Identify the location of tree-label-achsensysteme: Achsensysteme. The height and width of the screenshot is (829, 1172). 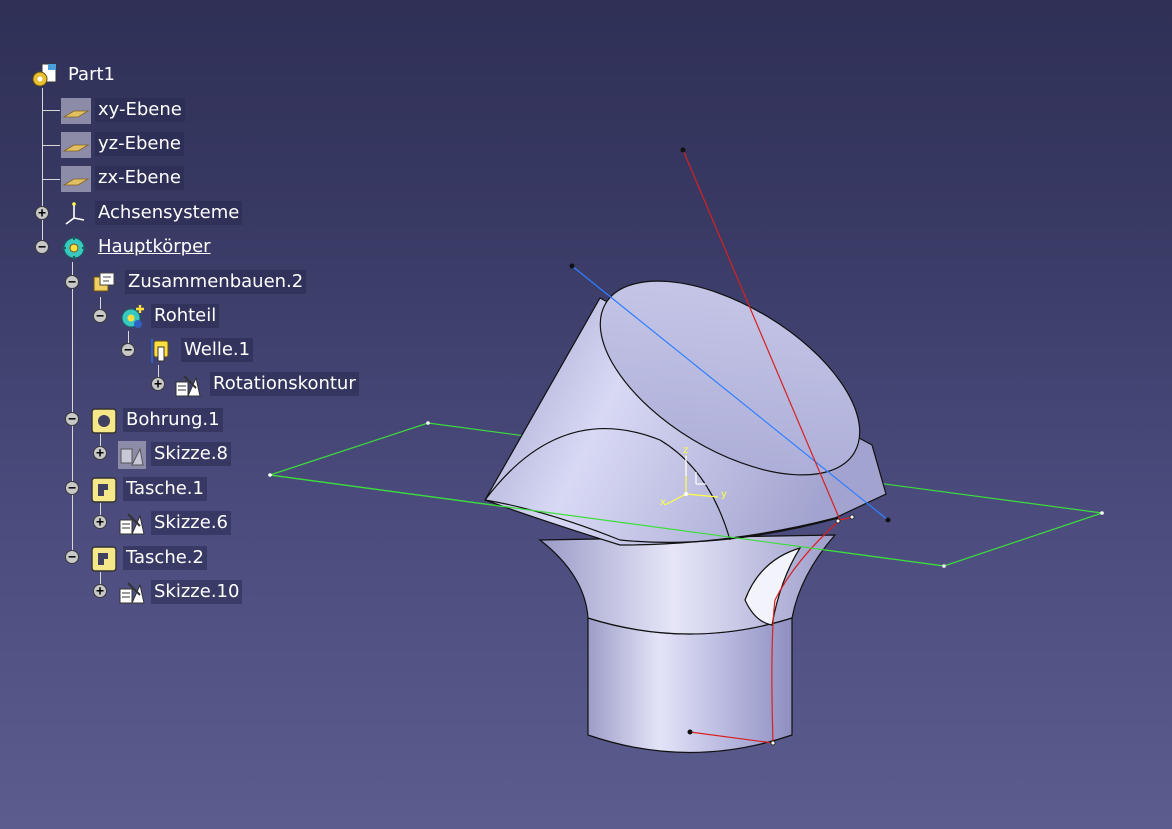
(169, 213).